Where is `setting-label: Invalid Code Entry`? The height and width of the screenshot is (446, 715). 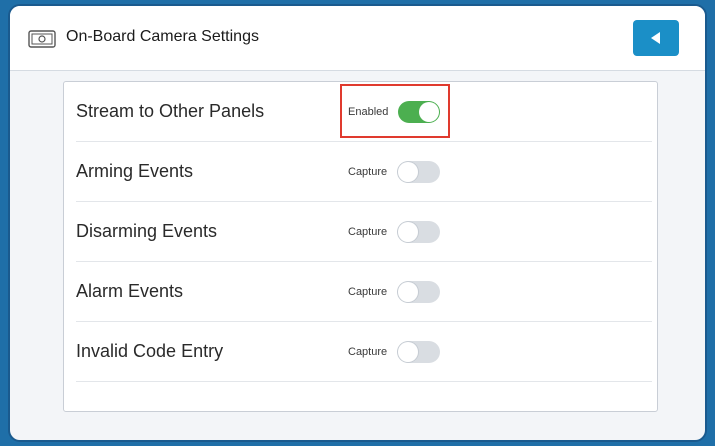
setting-label: Invalid Code Entry is located at coordinates (150, 351).